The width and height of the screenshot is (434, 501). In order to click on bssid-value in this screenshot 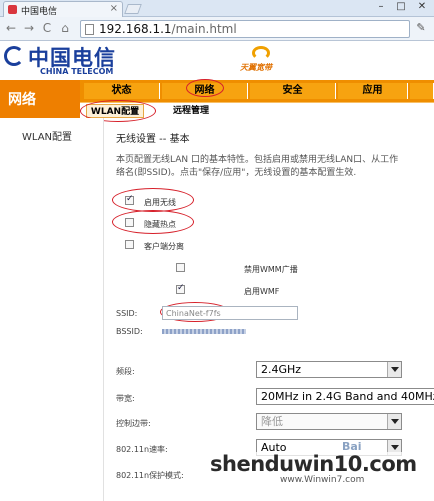, I will do `click(204, 331)`.